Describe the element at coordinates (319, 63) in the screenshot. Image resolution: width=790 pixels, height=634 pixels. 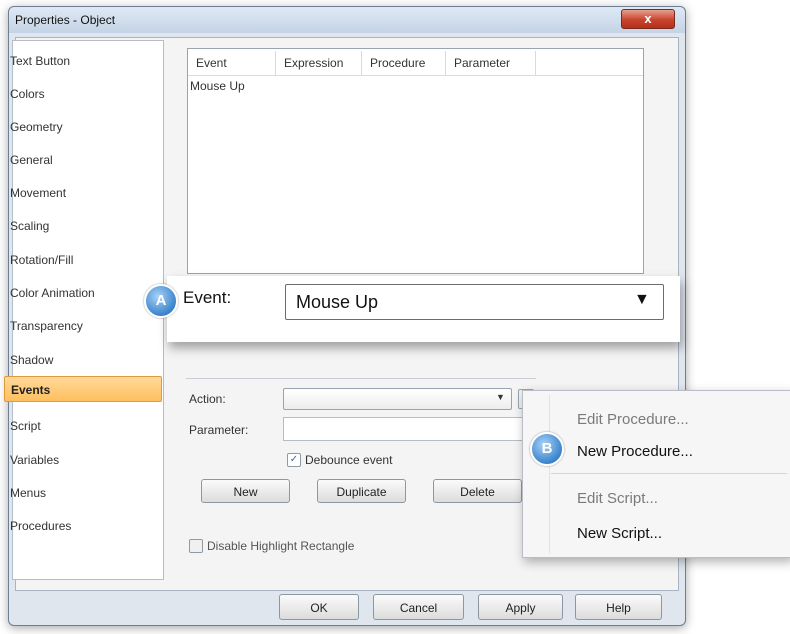
I see `column-header-expression: Expression` at that location.